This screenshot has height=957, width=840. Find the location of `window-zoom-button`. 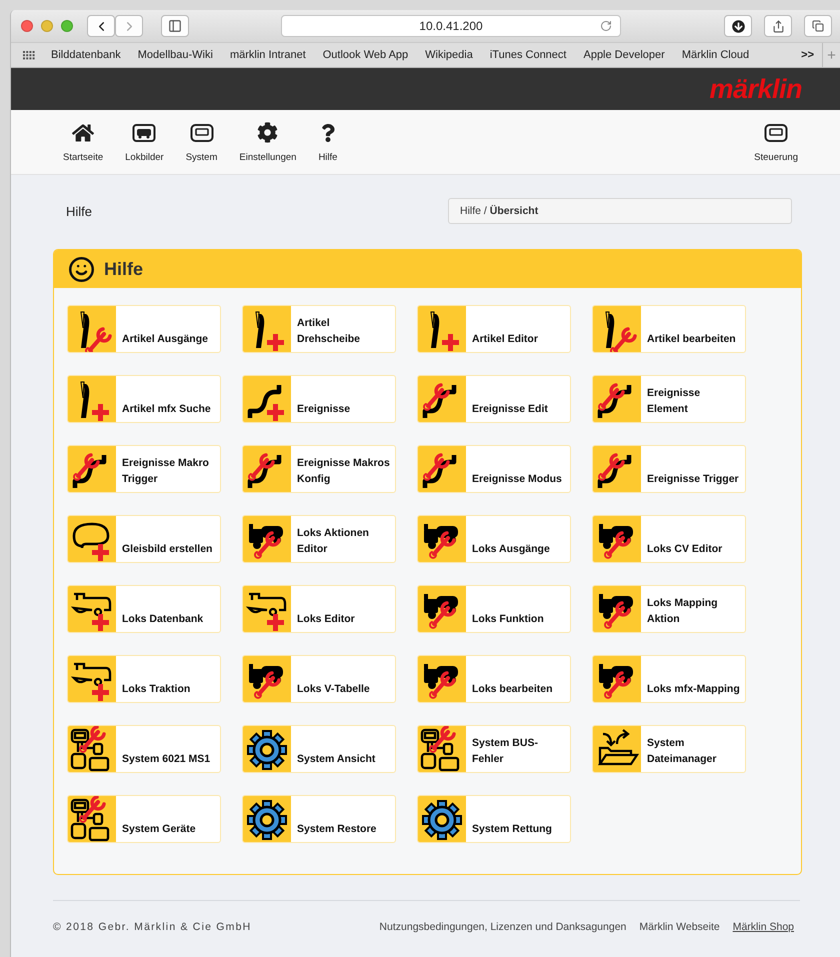

window-zoom-button is located at coordinates (67, 26).